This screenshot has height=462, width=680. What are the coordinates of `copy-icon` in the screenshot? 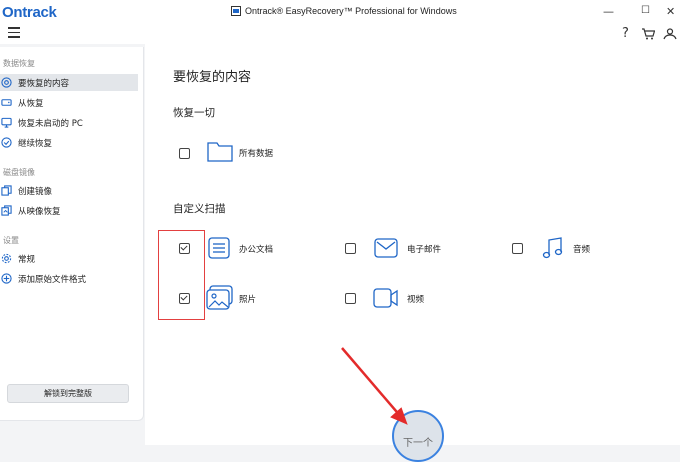 It's located at (6, 190).